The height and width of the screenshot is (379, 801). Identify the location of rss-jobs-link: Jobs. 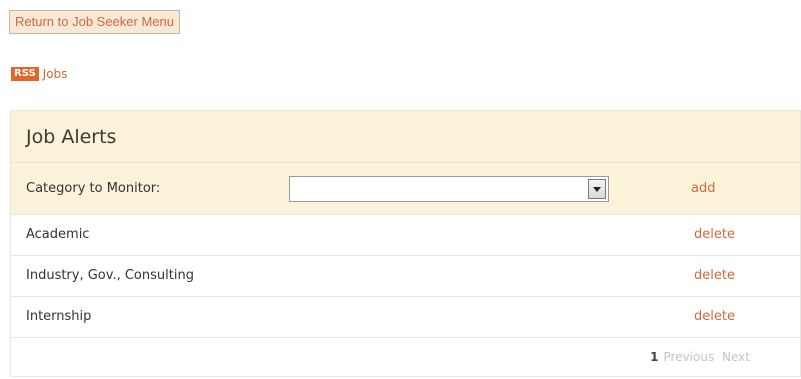
(55, 74).